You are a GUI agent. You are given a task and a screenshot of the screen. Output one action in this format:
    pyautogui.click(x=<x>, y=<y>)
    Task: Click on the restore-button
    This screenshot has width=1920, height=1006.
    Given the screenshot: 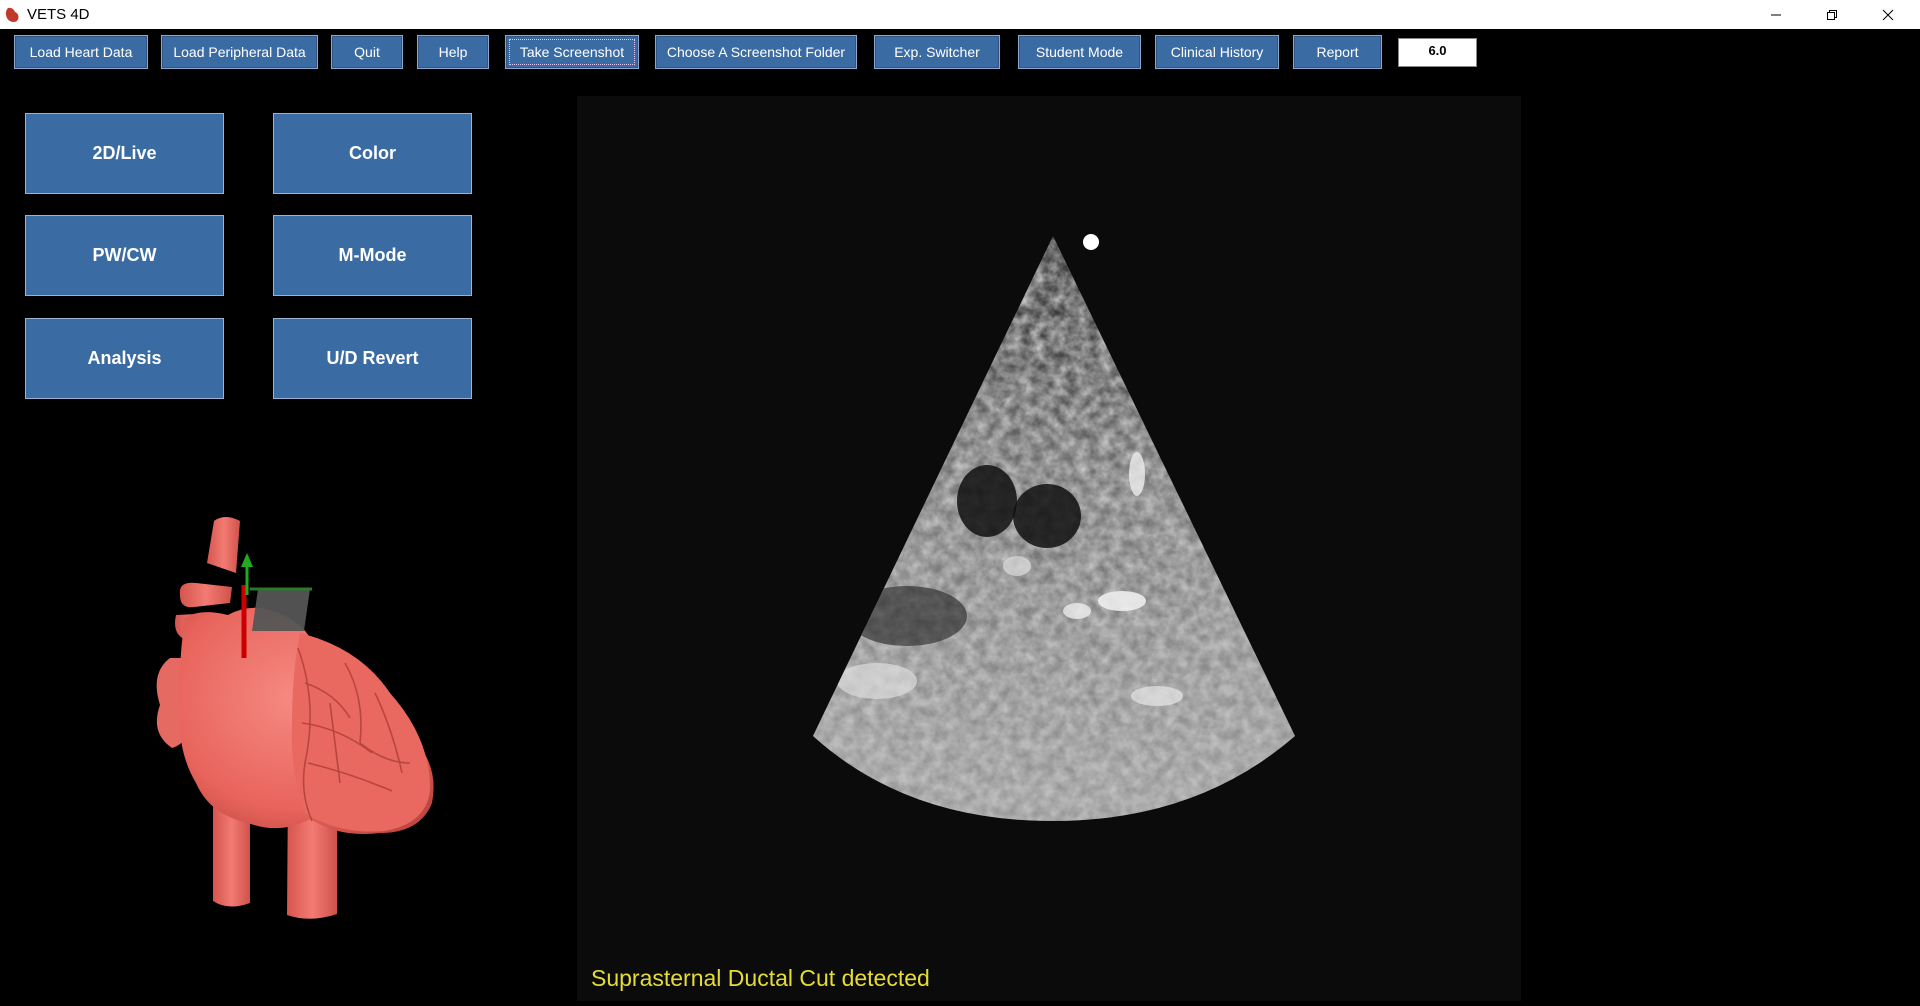 What is the action you would take?
    pyautogui.click(x=1832, y=14)
    